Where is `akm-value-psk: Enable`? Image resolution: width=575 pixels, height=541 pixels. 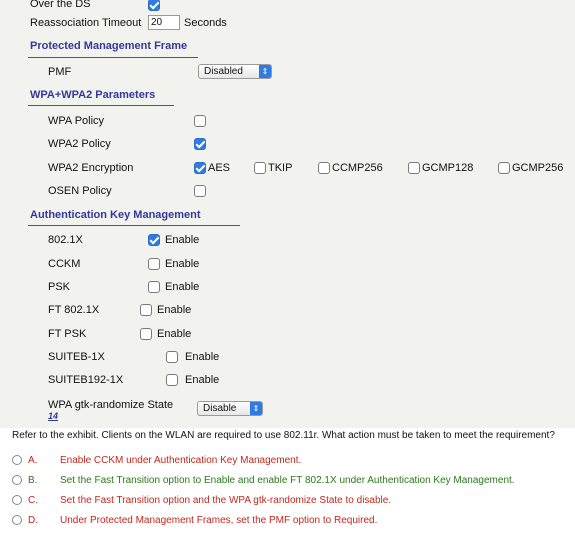
akm-value-psk: Enable is located at coordinates (182, 287).